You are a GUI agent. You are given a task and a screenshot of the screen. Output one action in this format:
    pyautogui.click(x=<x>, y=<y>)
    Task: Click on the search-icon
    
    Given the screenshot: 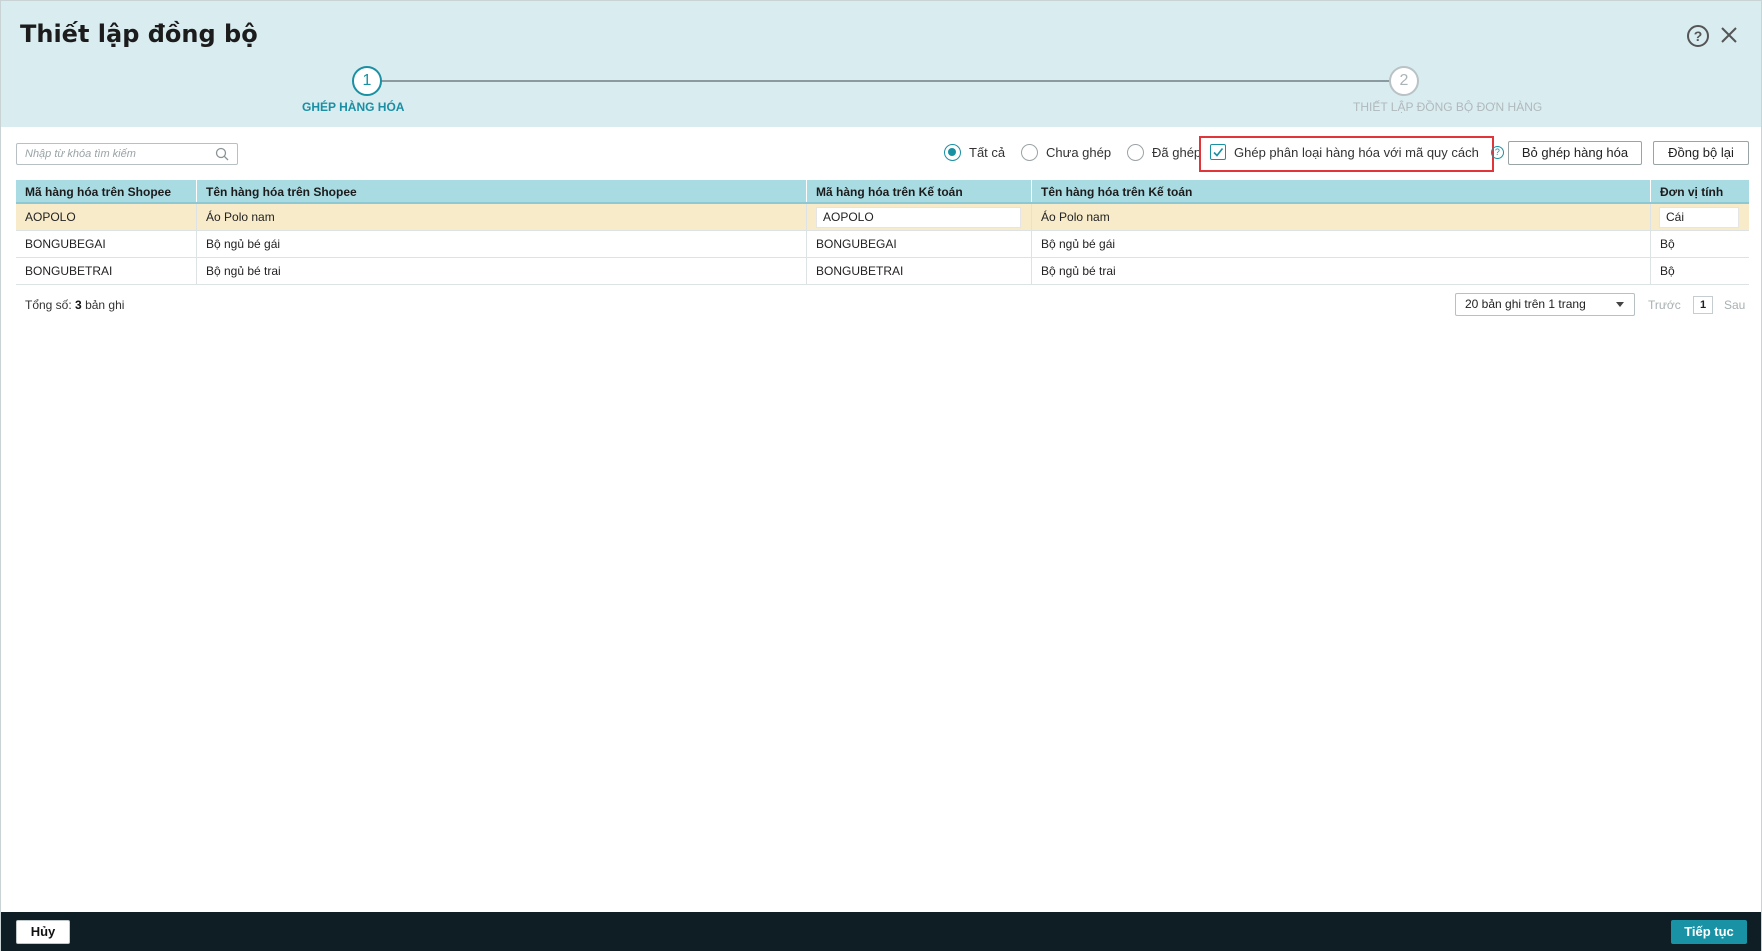 What is the action you would take?
    pyautogui.click(x=222, y=154)
    